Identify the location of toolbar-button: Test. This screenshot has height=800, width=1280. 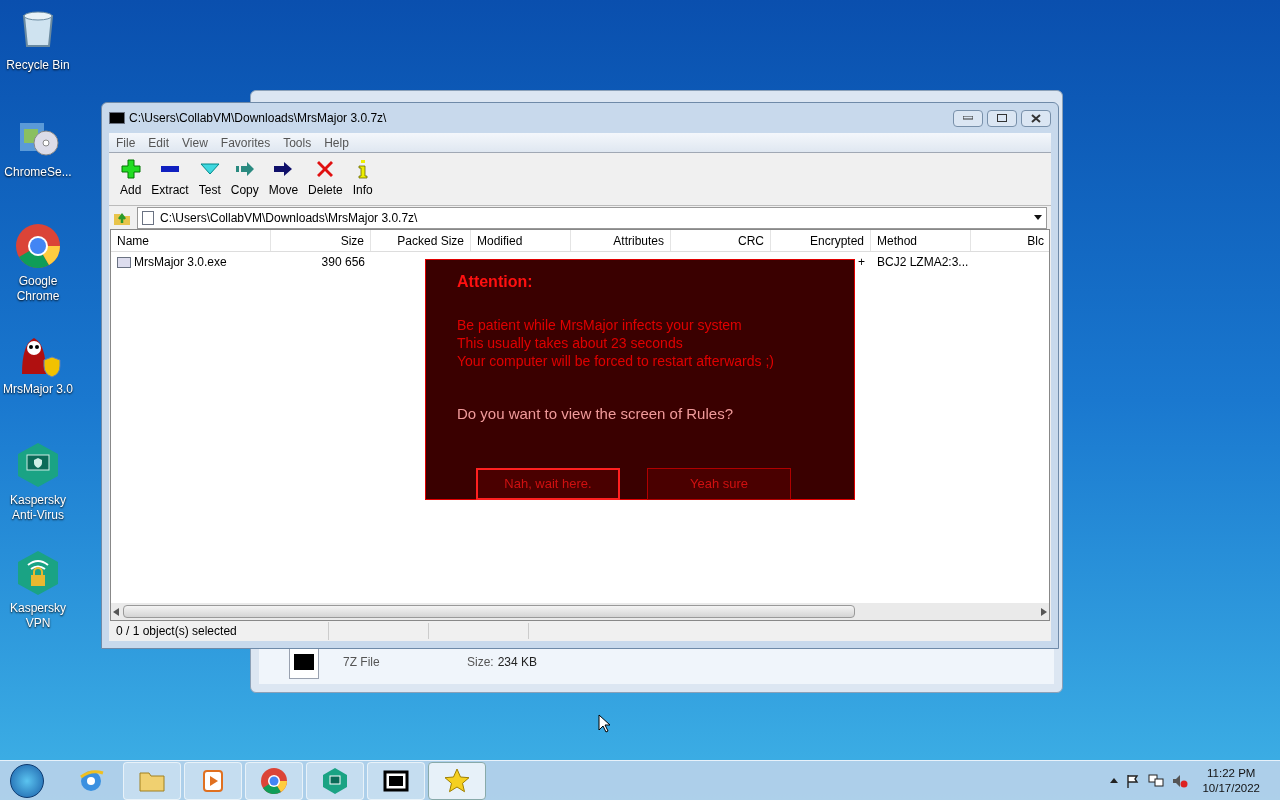
(209, 179).